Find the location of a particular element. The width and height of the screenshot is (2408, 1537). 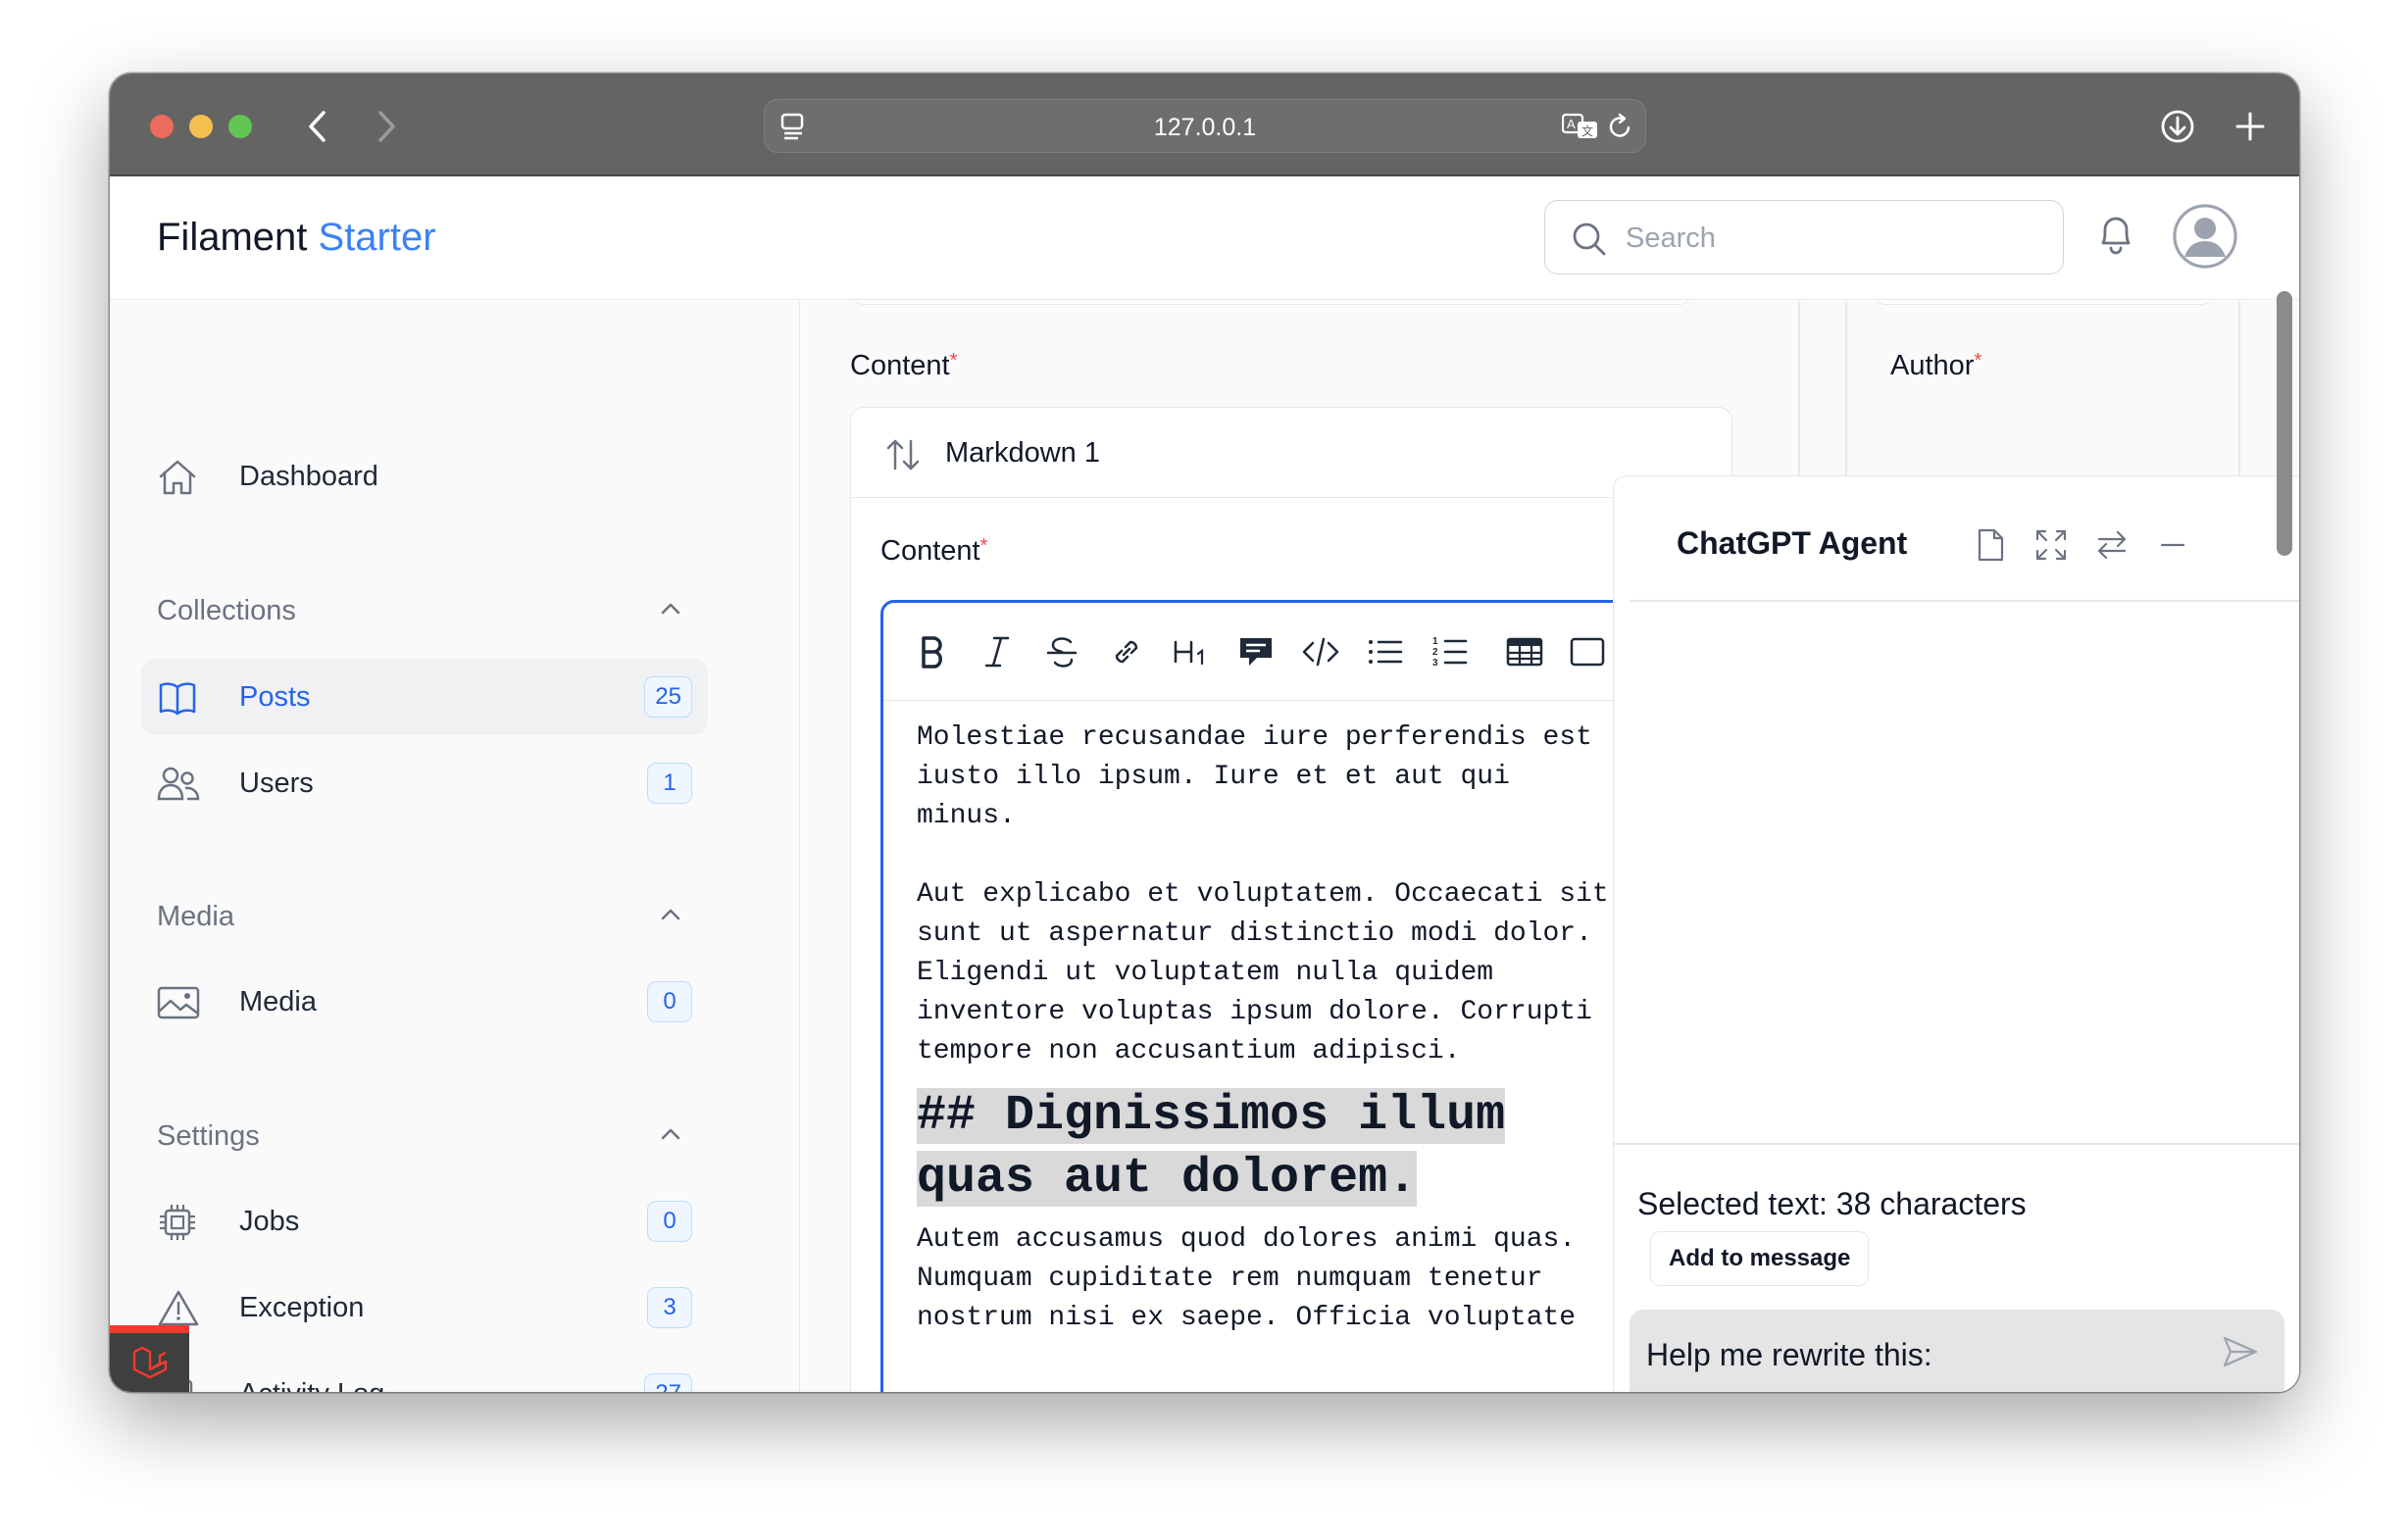

sidebar-item-label: Users is located at coordinates (276, 783).